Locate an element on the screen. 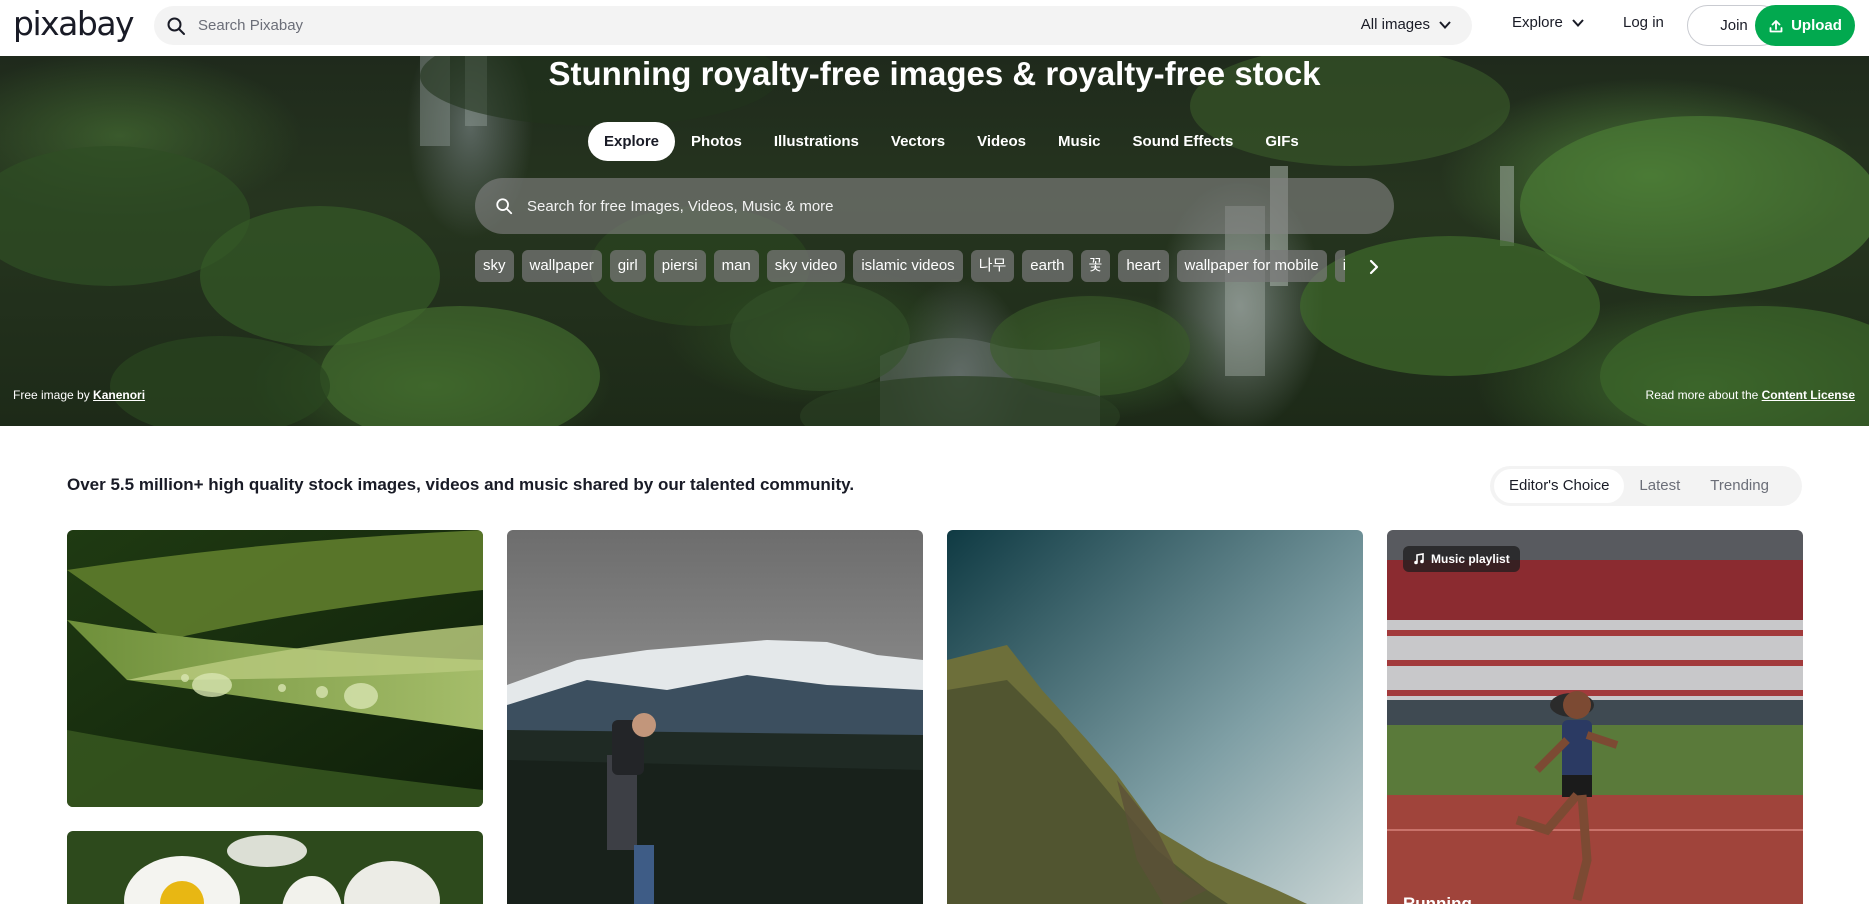 Image resolution: width=1869 pixels, height=904 pixels. music-playlist-label: Music playlist is located at coordinates (1470, 559).